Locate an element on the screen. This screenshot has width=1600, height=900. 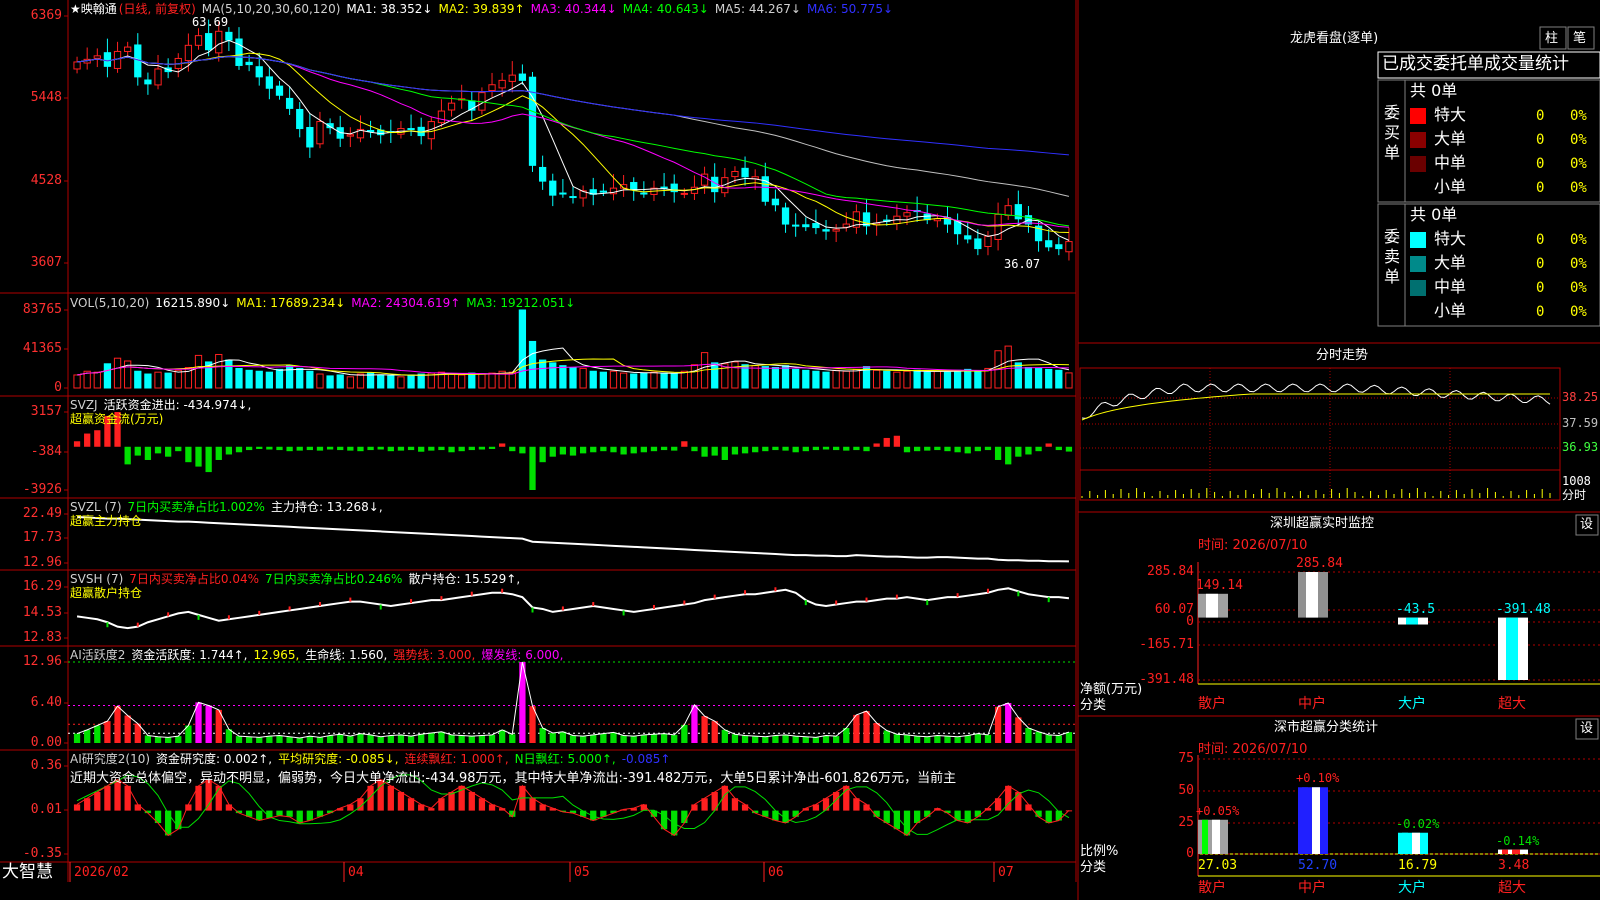
monitor-bar-label: 285.84 is located at coordinates (1319, 563).